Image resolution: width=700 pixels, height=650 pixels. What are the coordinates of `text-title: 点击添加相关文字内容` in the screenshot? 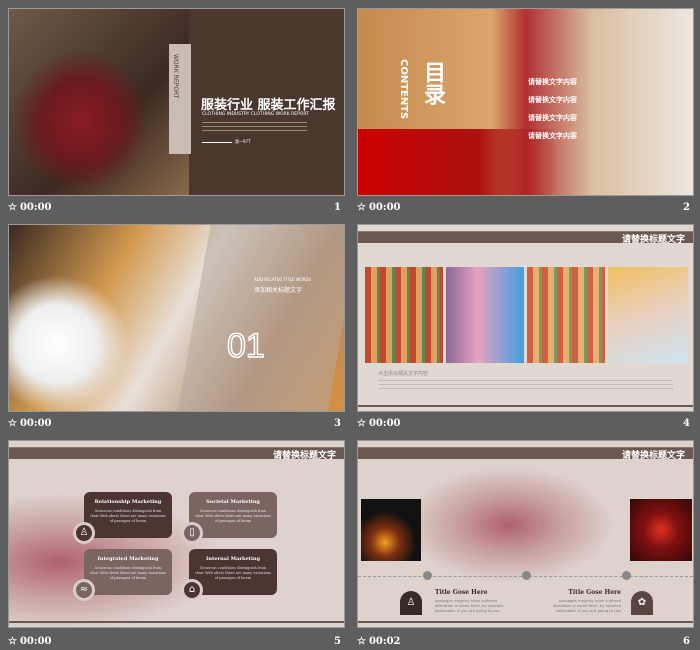 It's located at (403, 374).